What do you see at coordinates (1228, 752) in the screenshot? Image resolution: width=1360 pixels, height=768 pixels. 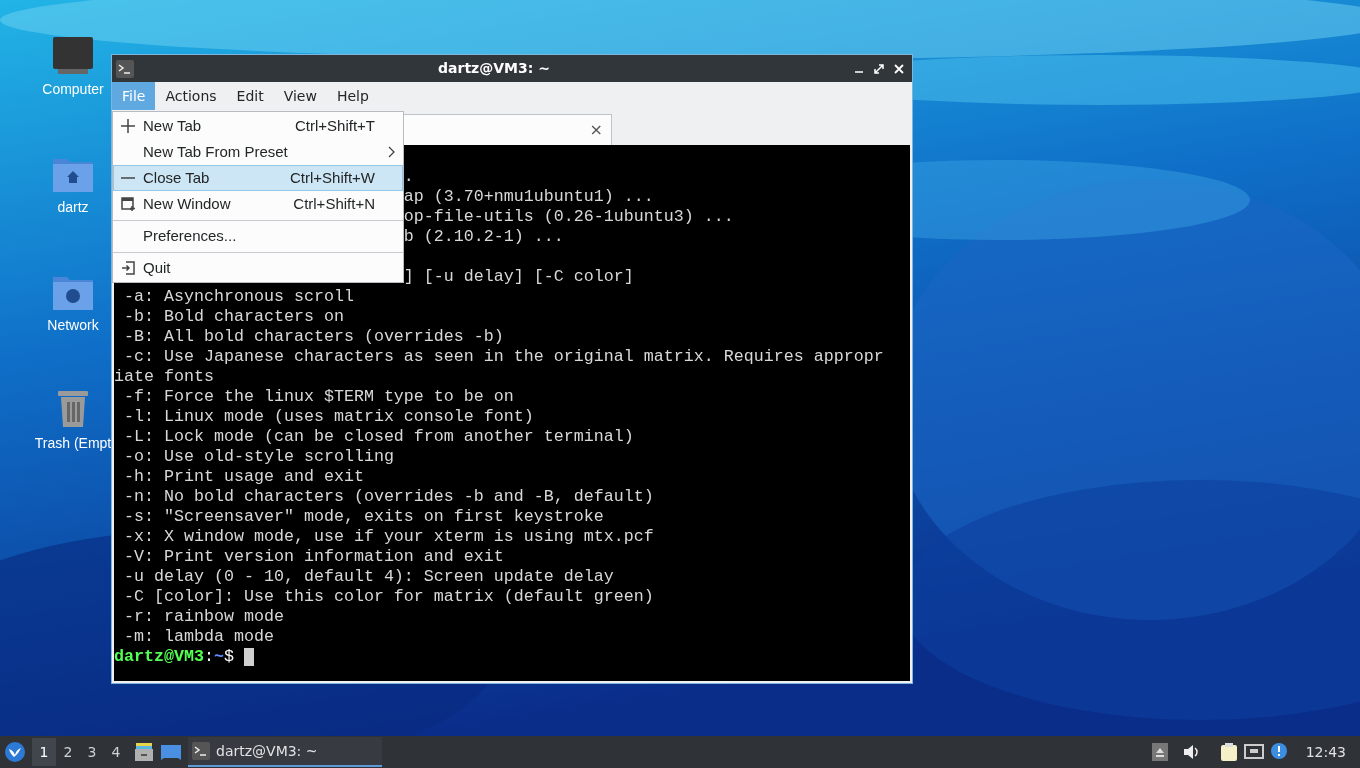 I see `clipboard-icon` at bounding box center [1228, 752].